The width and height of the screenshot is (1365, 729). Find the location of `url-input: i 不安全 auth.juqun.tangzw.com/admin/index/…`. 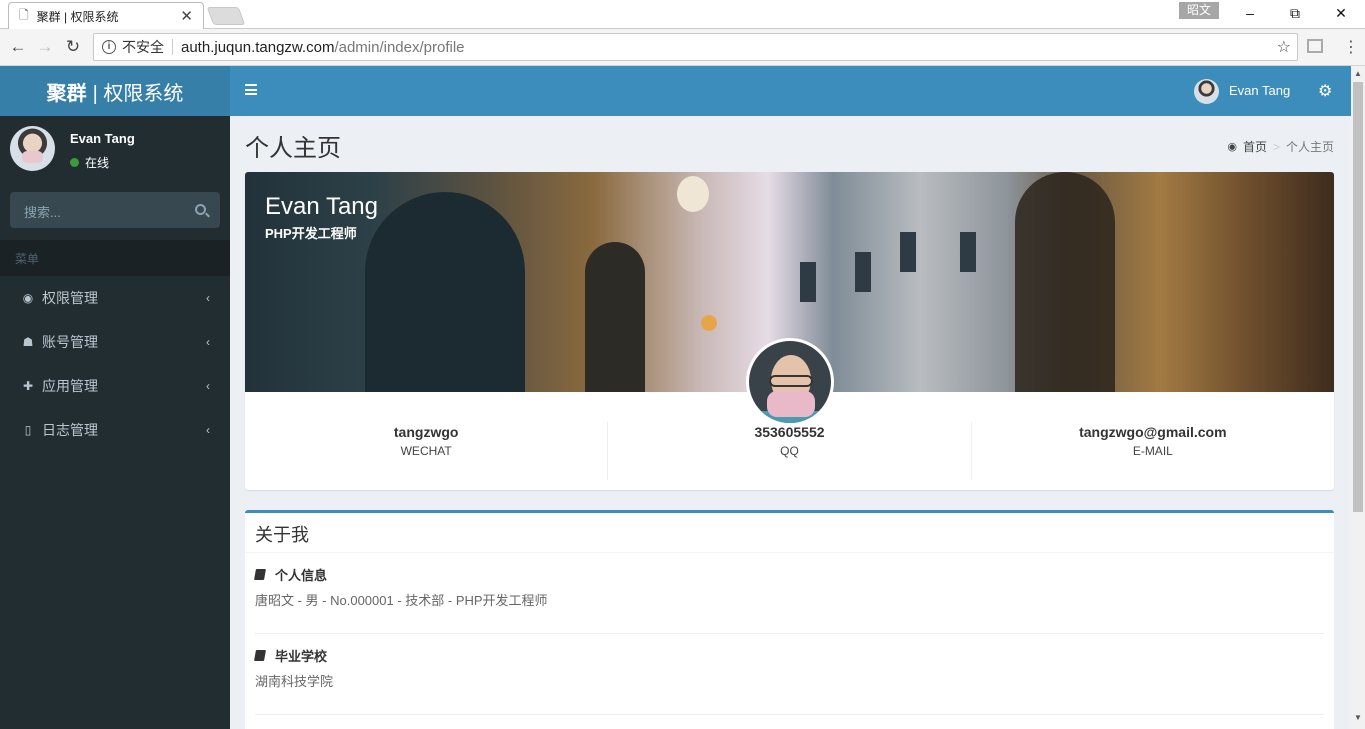

url-input: i 不安全 auth.juqun.tangzw.com/admin/index/… is located at coordinates (695, 47).